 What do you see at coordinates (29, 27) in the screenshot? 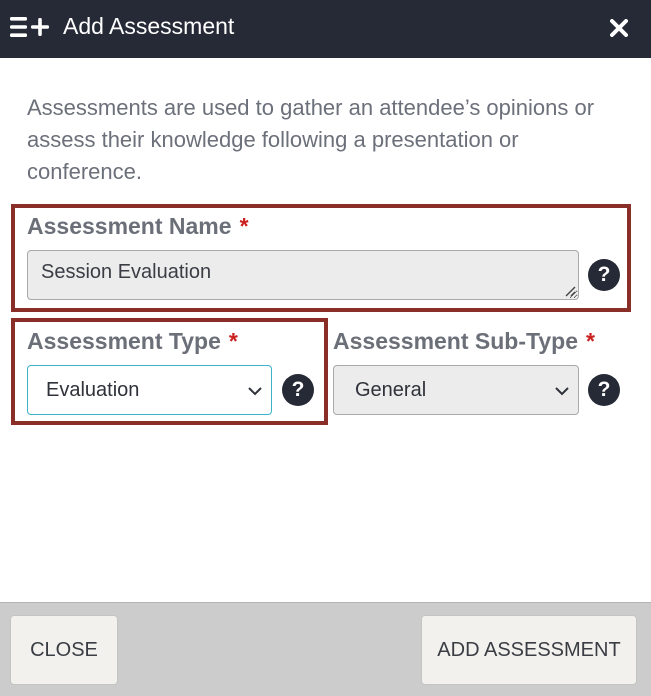
I see `list-add-icon` at bounding box center [29, 27].